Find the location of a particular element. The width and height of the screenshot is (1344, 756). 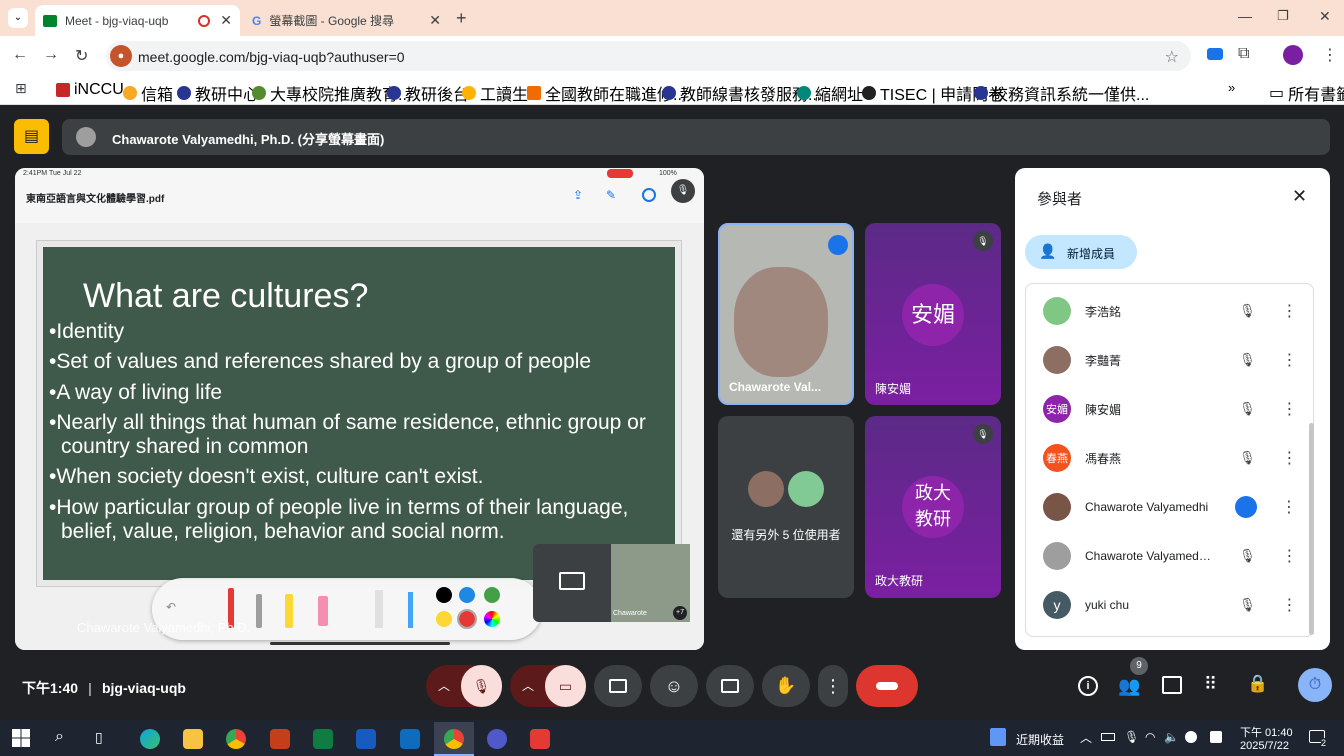

start-button is located at coordinates (21, 738).